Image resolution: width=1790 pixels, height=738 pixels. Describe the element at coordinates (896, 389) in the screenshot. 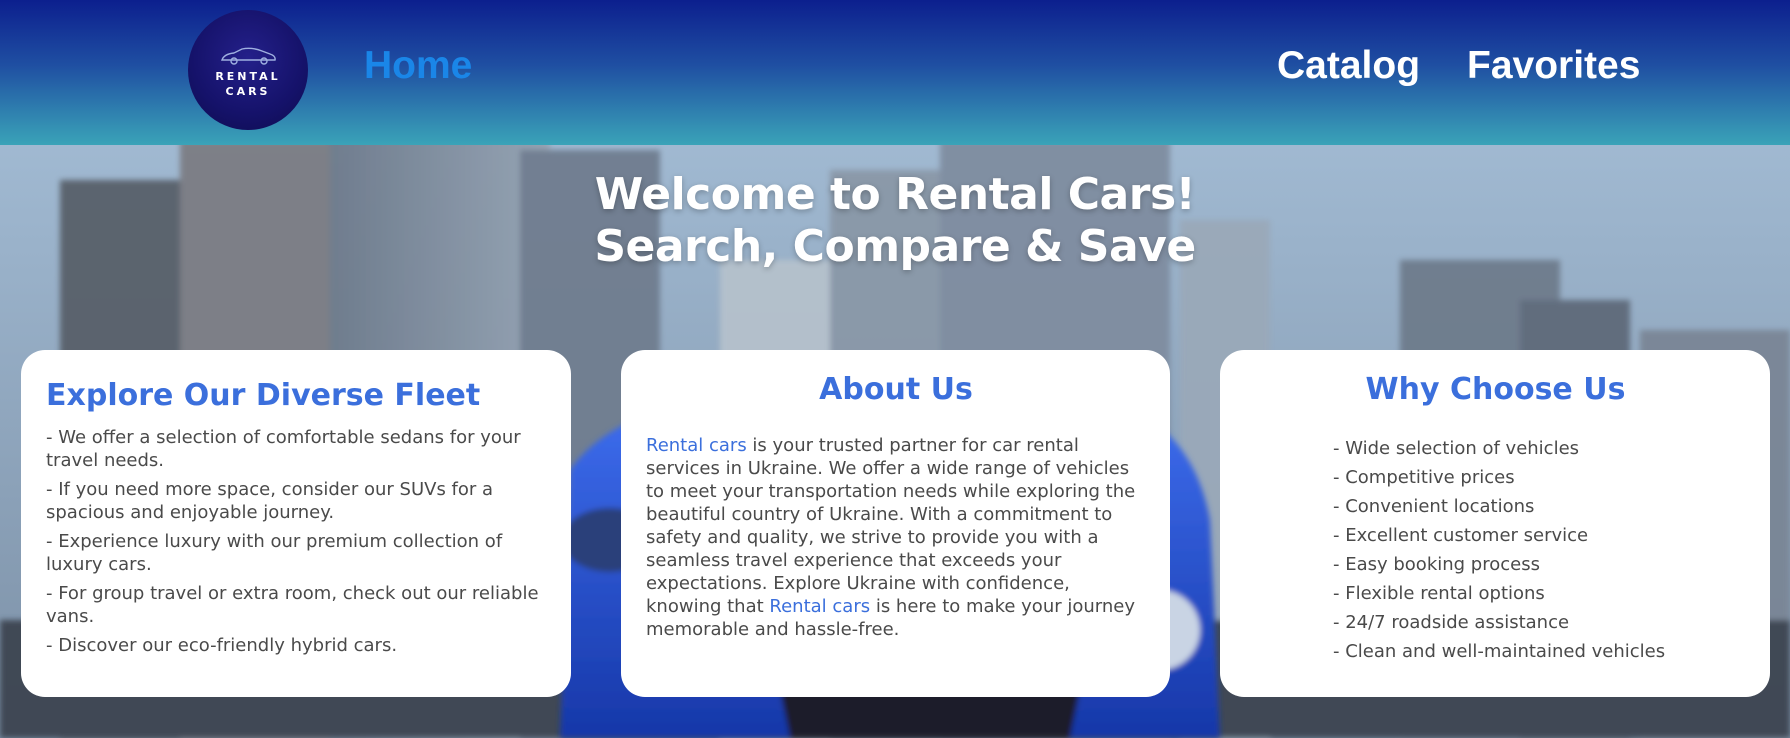

I see `about-card-title: About Us` at that location.